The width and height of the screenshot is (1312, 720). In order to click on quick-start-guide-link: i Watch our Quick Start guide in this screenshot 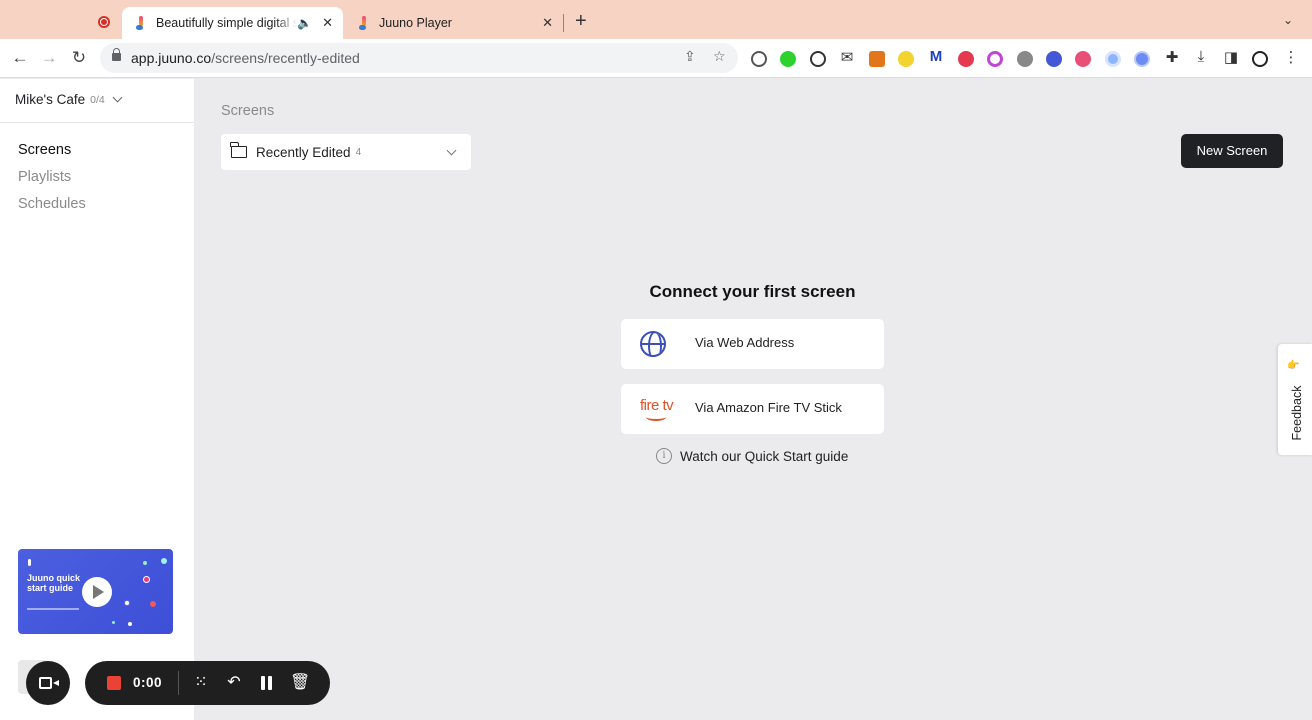, I will do `click(752, 456)`.